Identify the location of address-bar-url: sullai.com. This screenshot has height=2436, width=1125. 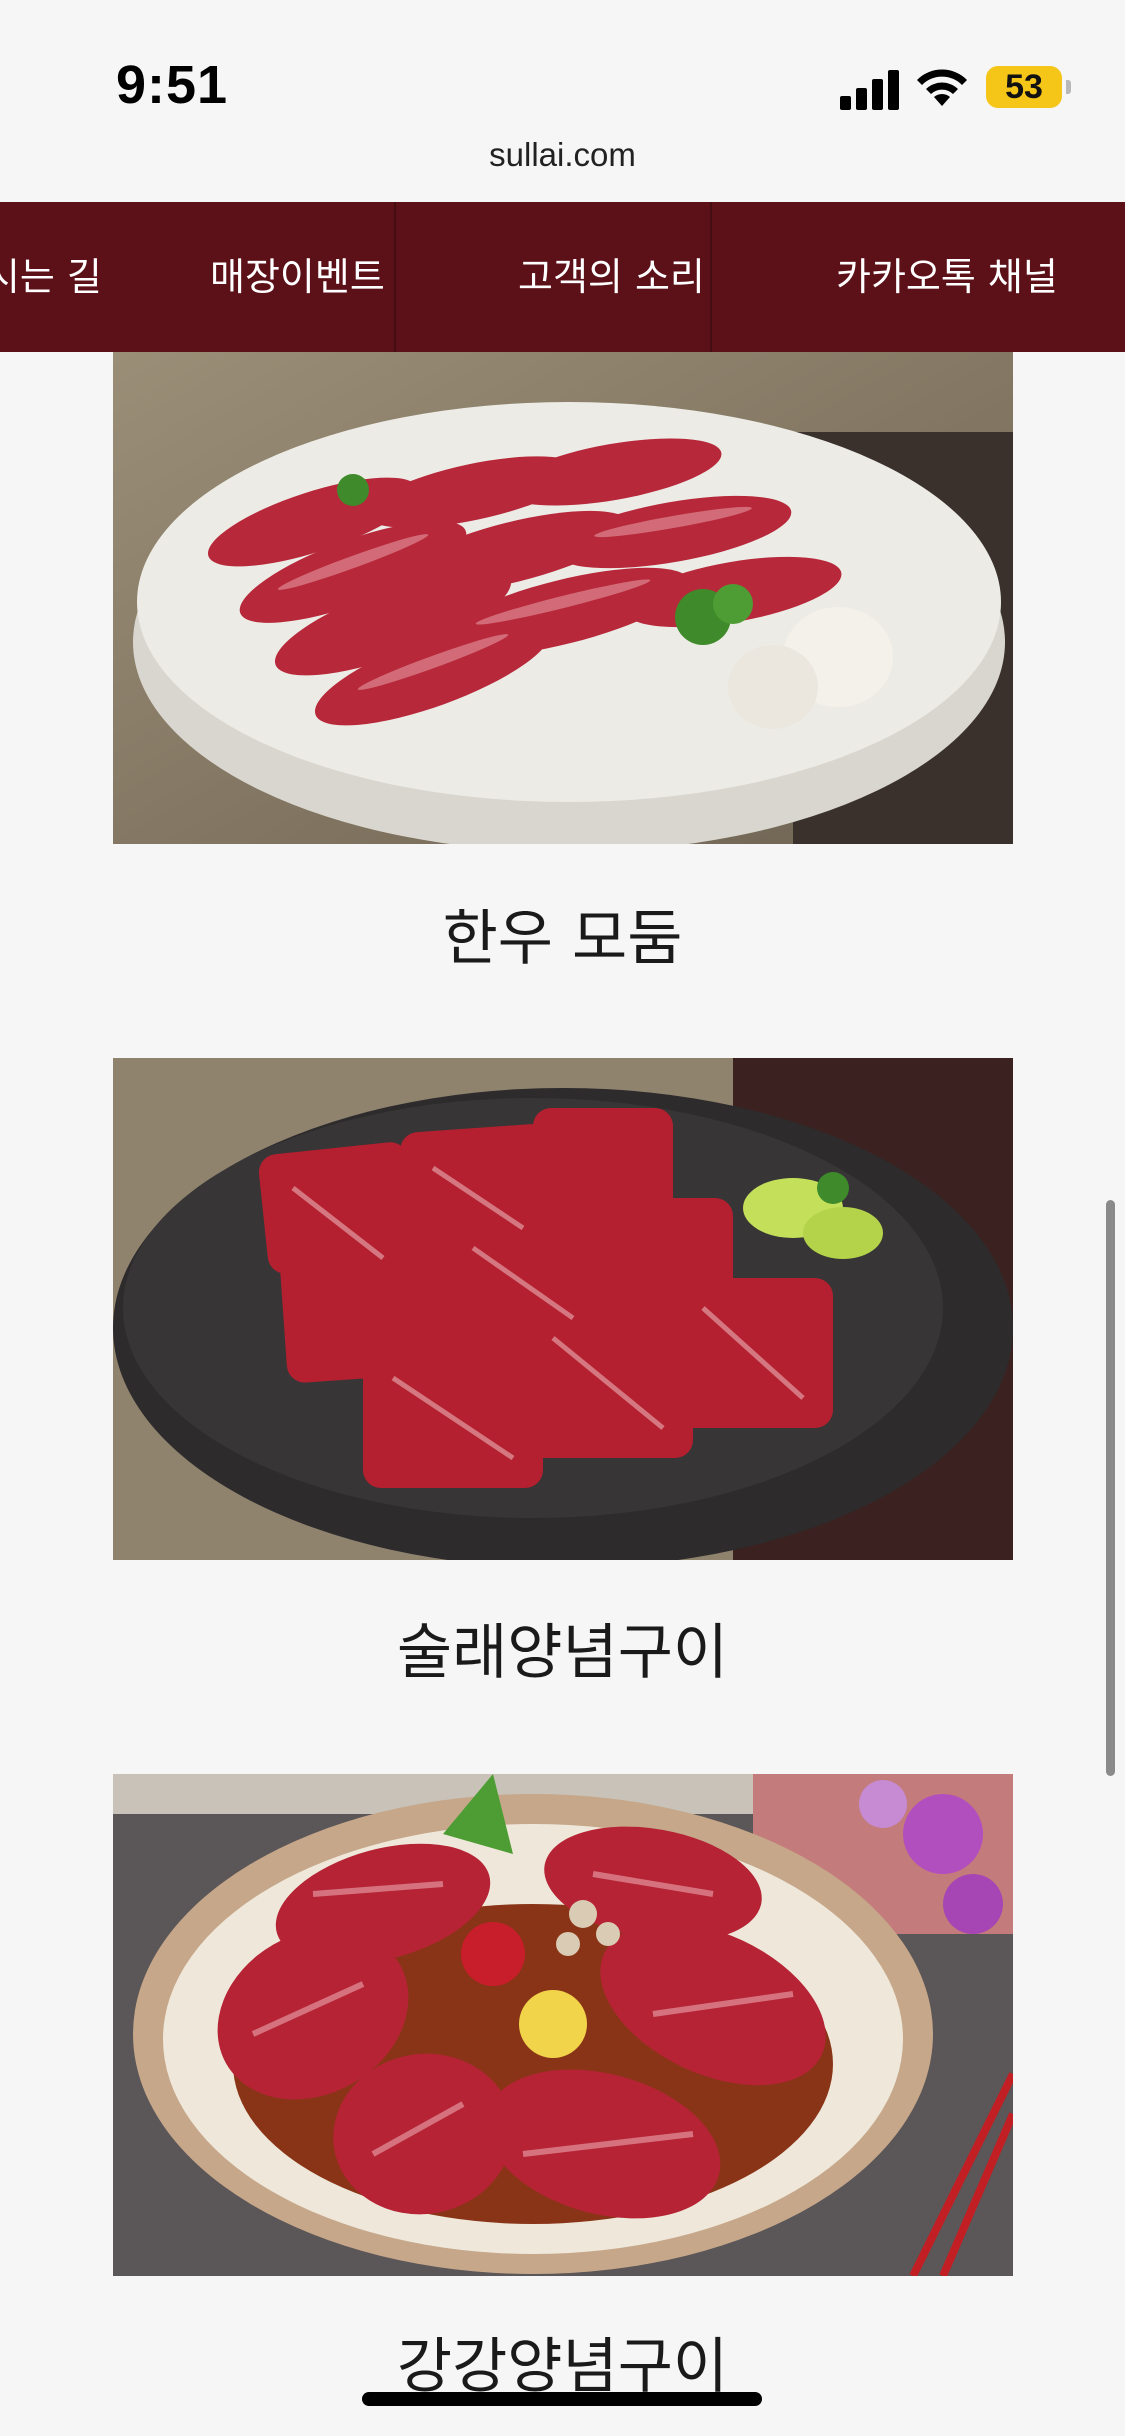
(562, 155).